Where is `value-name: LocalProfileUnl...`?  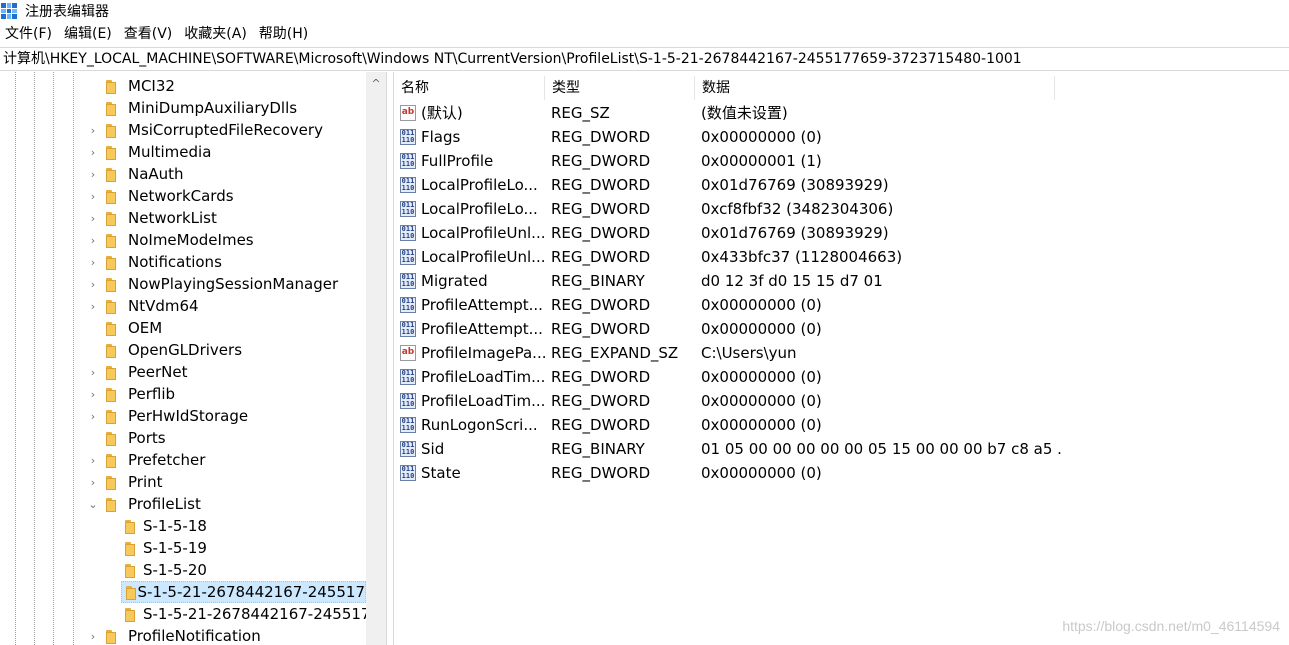 value-name: LocalProfileUnl... is located at coordinates (483, 257).